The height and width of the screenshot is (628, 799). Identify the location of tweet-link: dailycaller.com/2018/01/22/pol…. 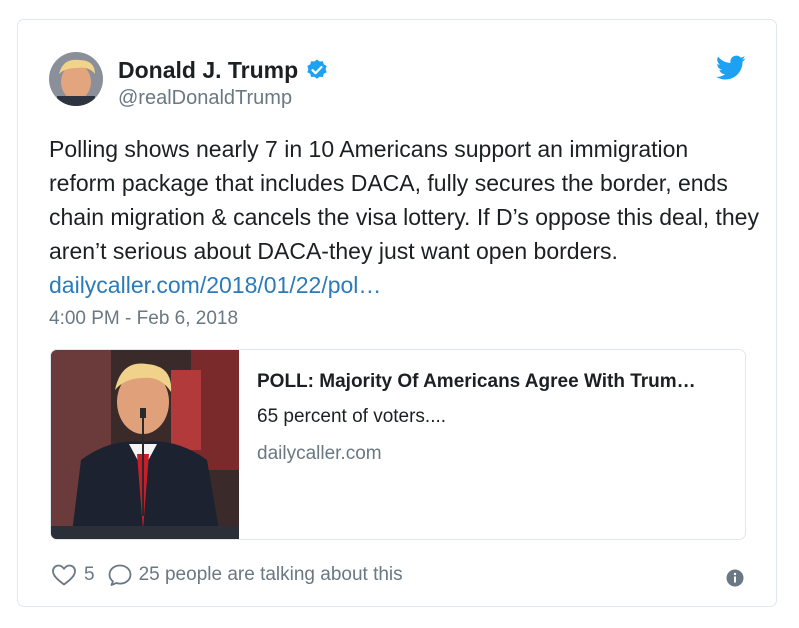
(215, 285).